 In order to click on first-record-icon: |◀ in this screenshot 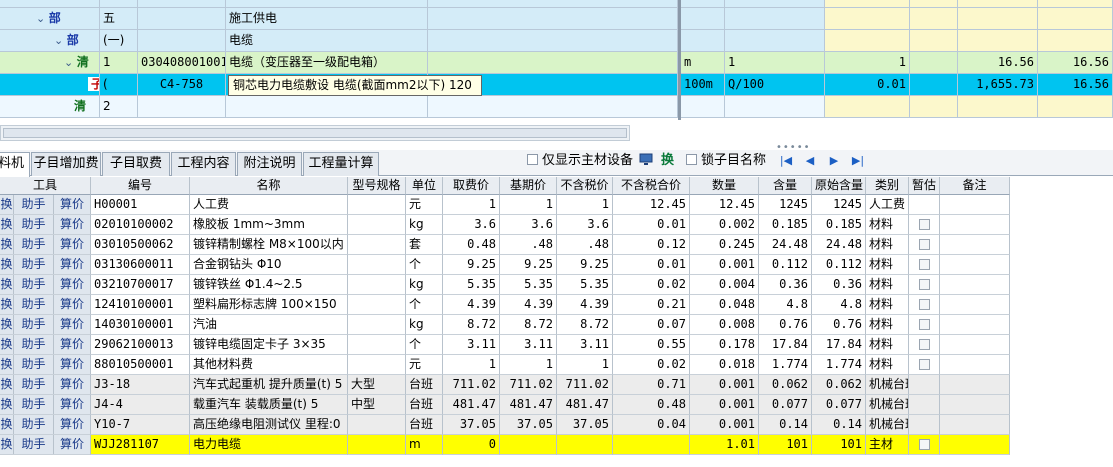, I will do `click(786, 161)`.